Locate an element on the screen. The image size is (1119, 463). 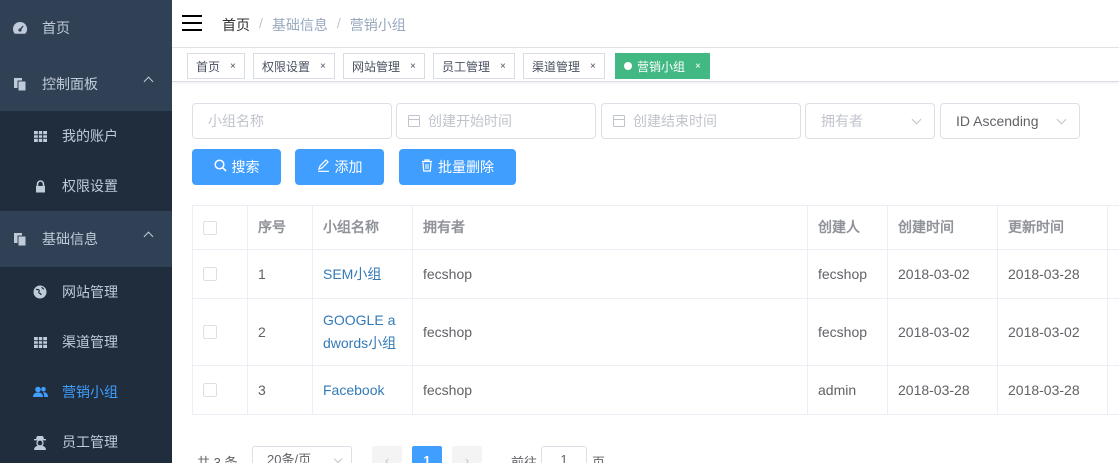
header-updated: 更新时间 is located at coordinates (1053, 227).